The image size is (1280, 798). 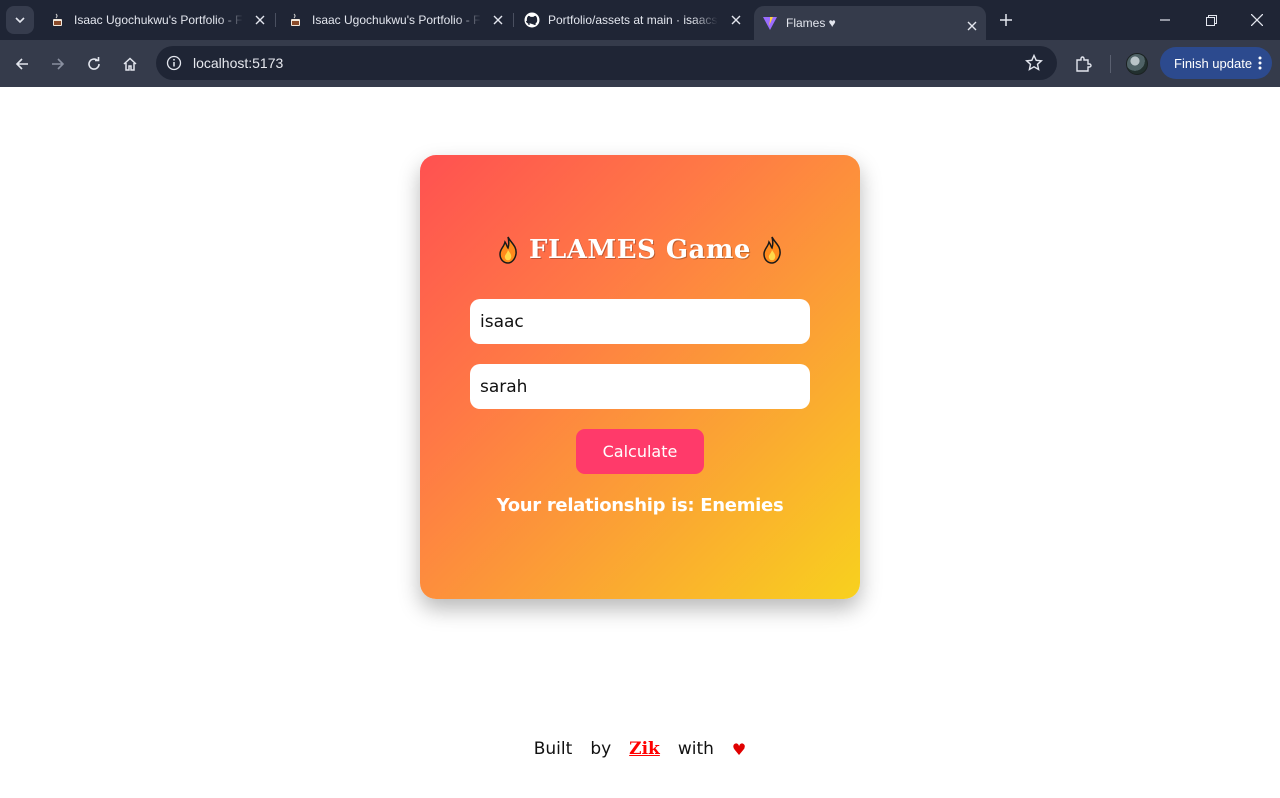 I want to click on home-icon, so click(x=130, y=64).